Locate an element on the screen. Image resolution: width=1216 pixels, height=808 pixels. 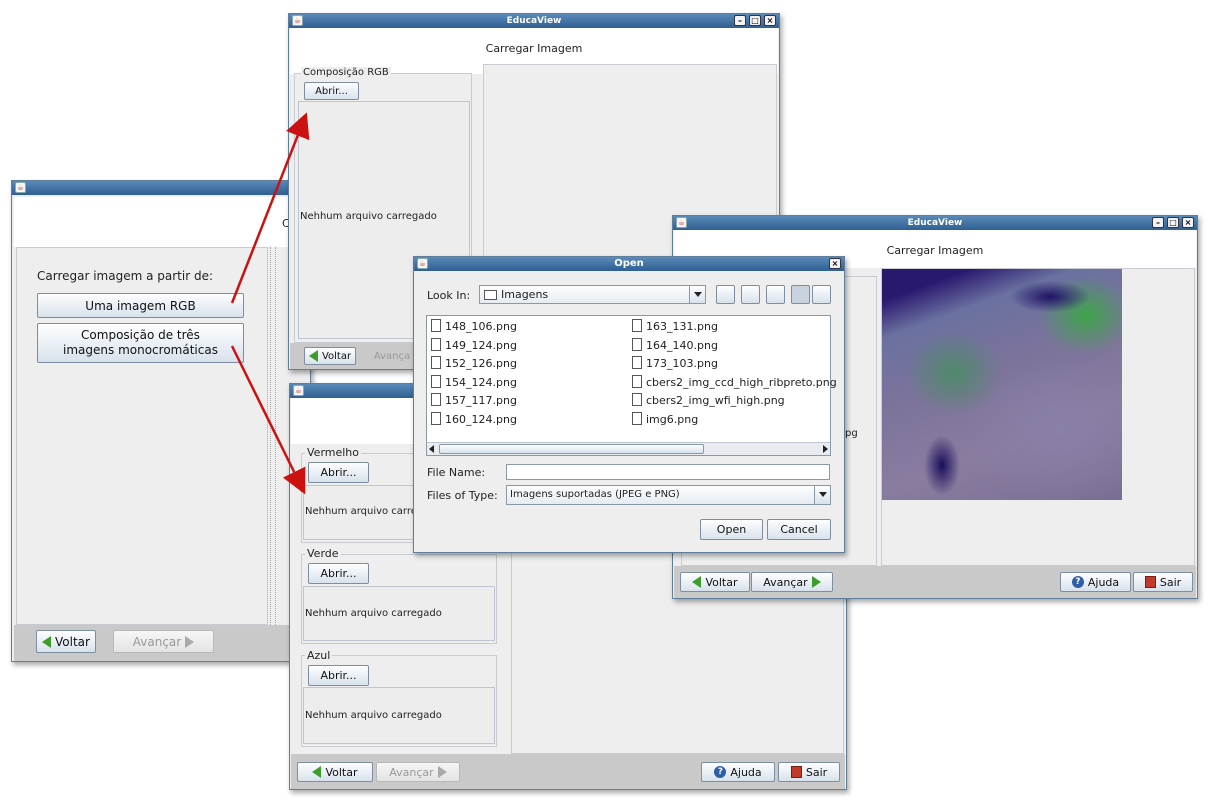
file-name-text: 160_124.png is located at coordinates (481, 419).